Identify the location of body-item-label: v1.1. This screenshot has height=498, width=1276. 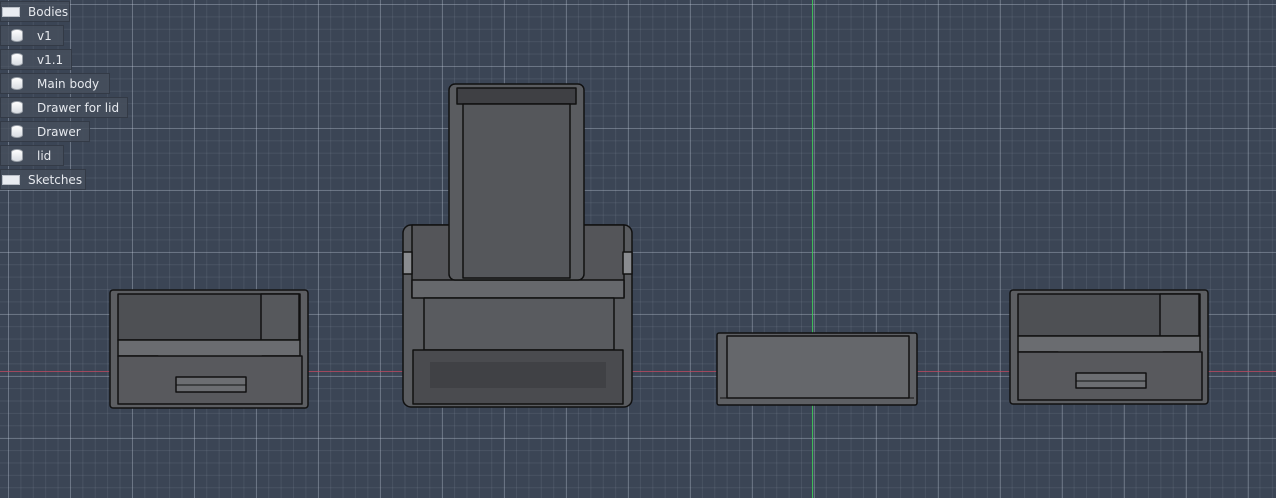
(50, 59).